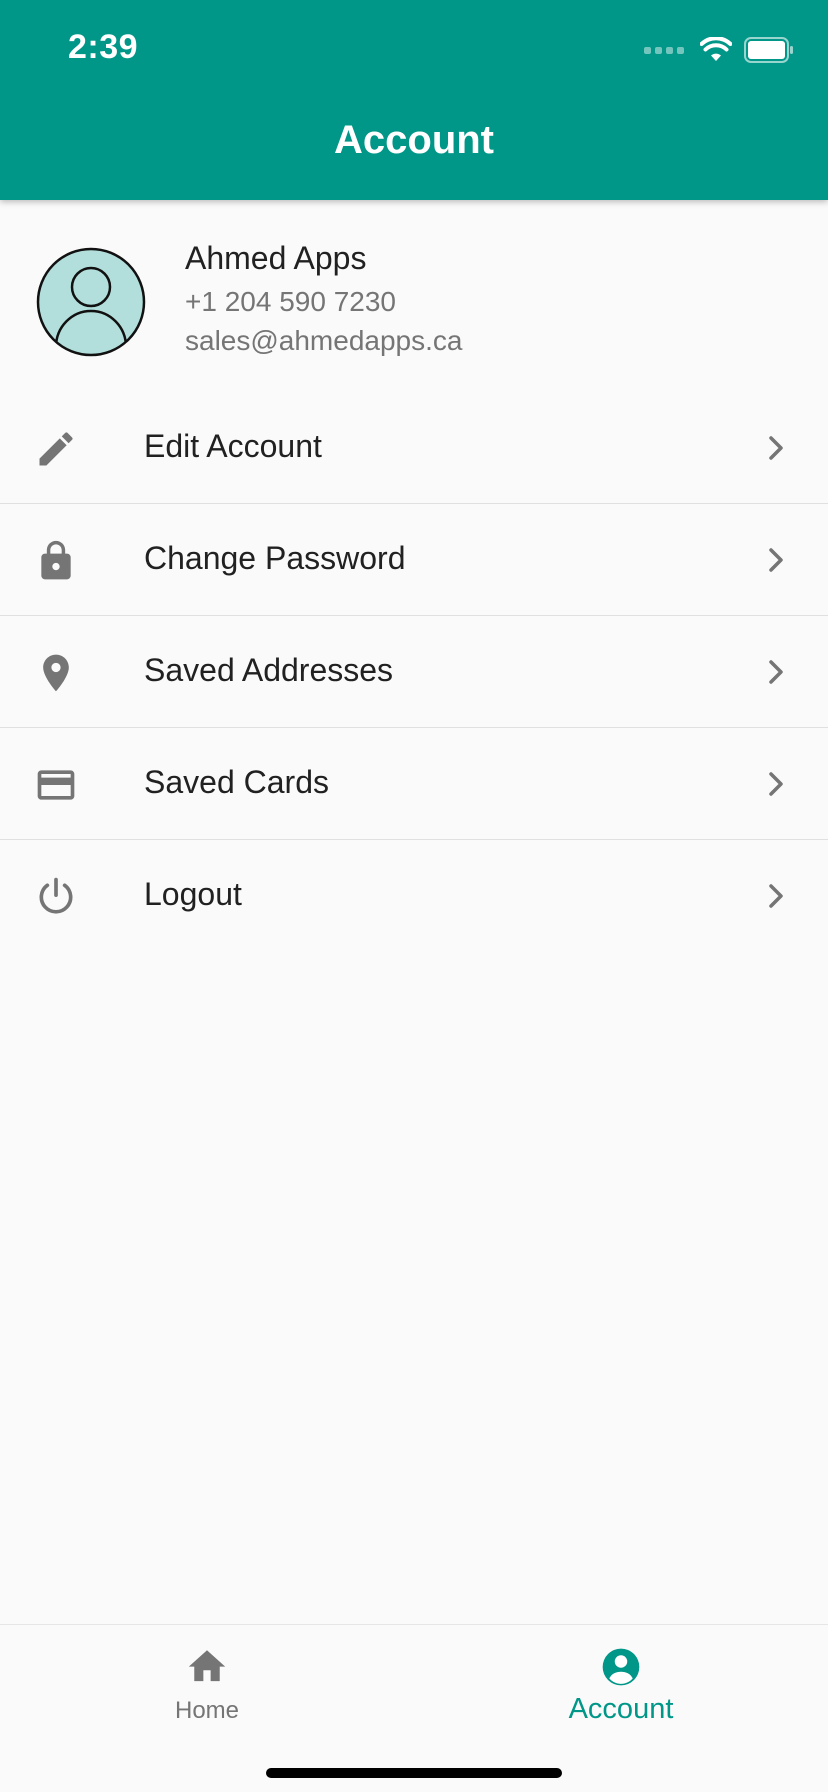 This screenshot has height=1792, width=828. Describe the element at coordinates (414, 100) in the screenshot. I see `app-bar: 2:39 Account` at that location.